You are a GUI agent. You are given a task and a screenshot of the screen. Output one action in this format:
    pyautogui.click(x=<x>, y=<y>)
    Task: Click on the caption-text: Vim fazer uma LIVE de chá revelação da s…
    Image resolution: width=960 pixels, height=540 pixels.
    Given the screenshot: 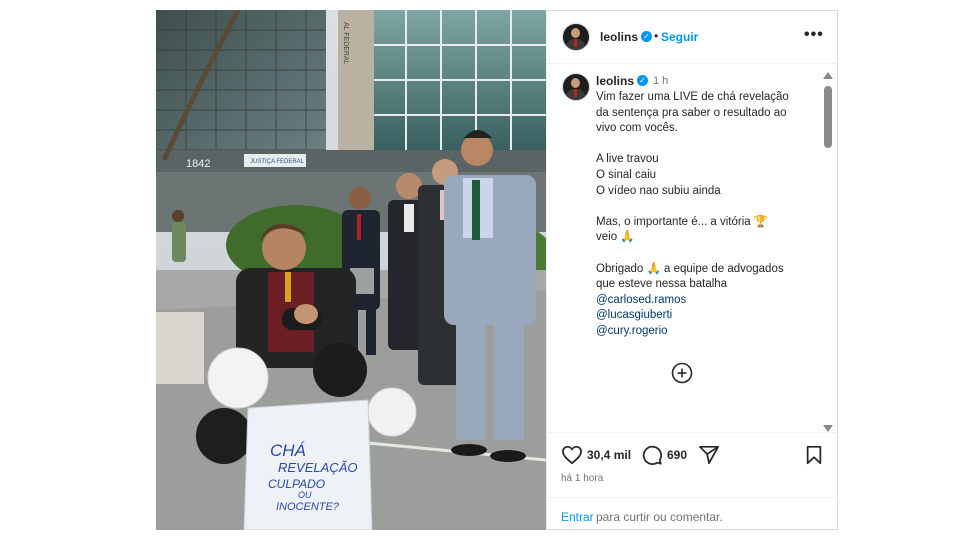 What is the action you would take?
    pyautogui.click(x=701, y=215)
    